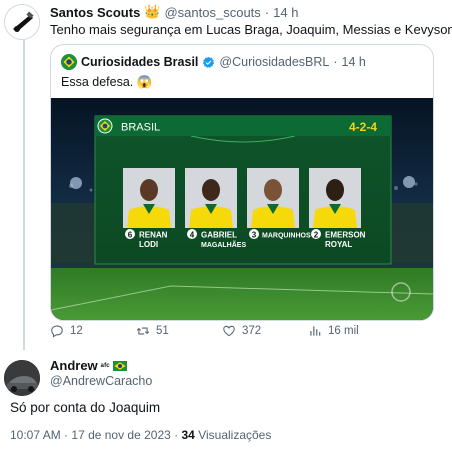 Image resolution: width=452 pixels, height=450 pixels. Describe the element at coordinates (95, 12) in the screenshot. I see `author-name: Santos Scouts` at that location.